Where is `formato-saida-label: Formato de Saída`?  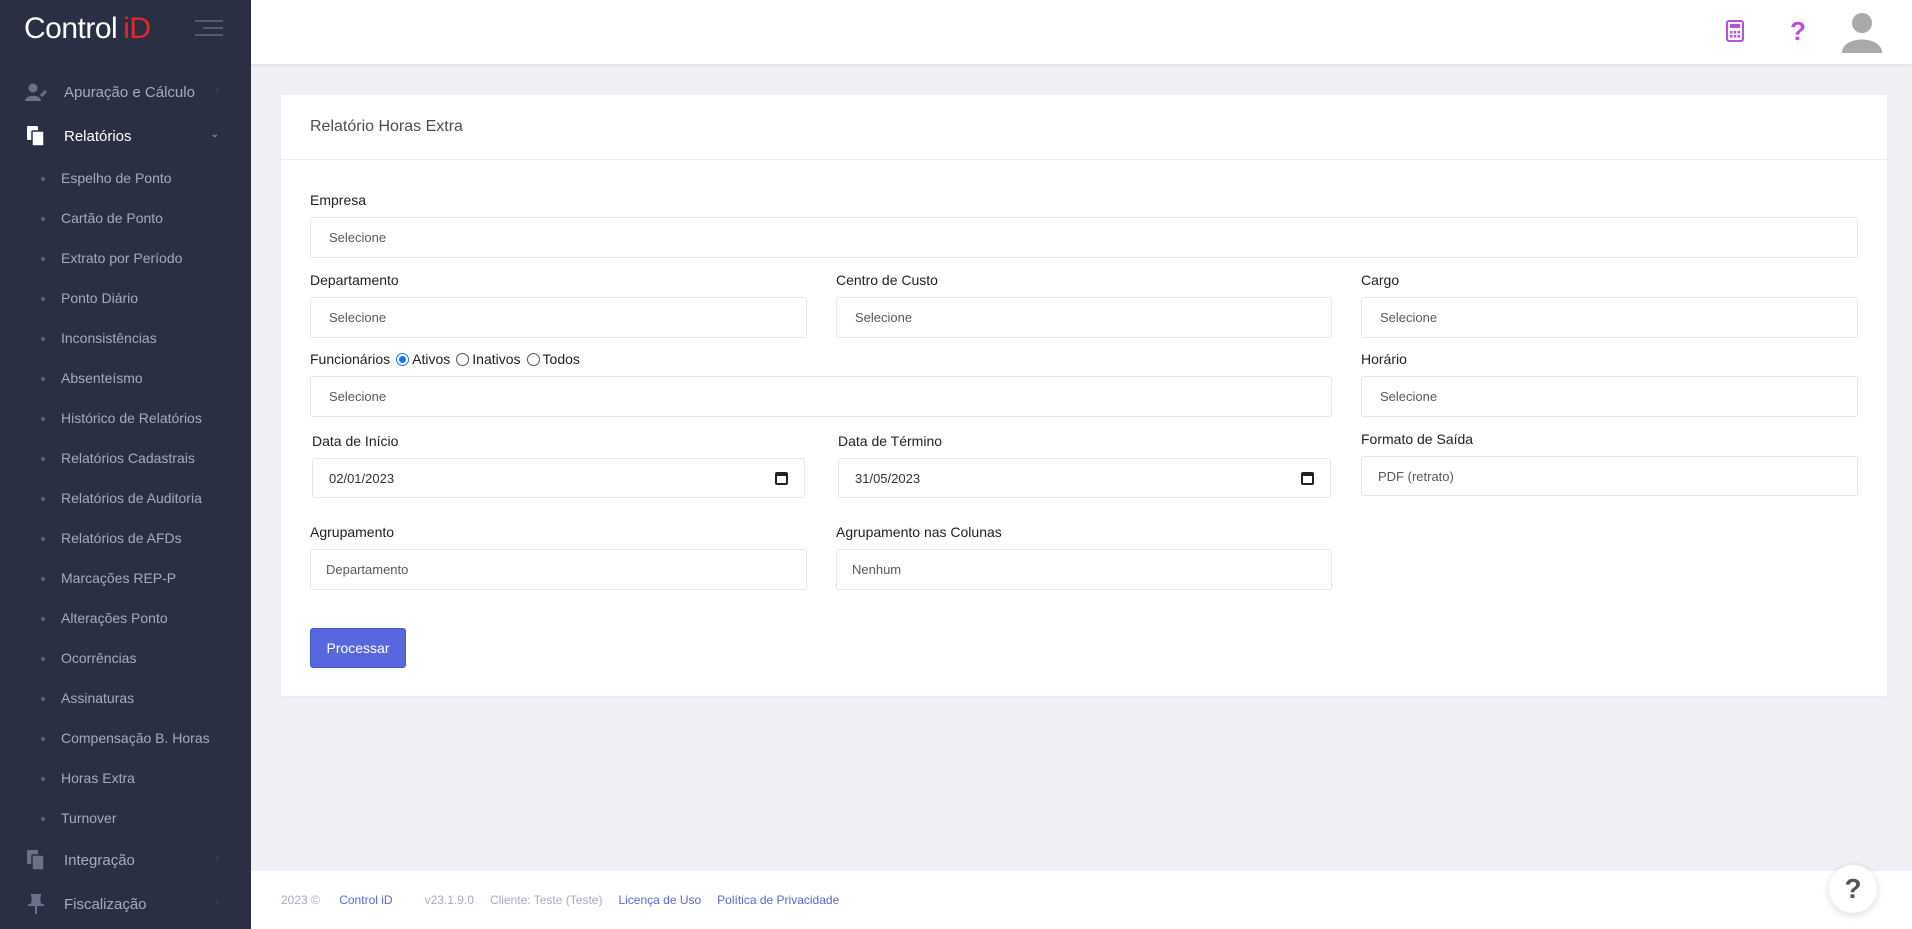 formato-saida-label: Formato de Saída is located at coordinates (1417, 439).